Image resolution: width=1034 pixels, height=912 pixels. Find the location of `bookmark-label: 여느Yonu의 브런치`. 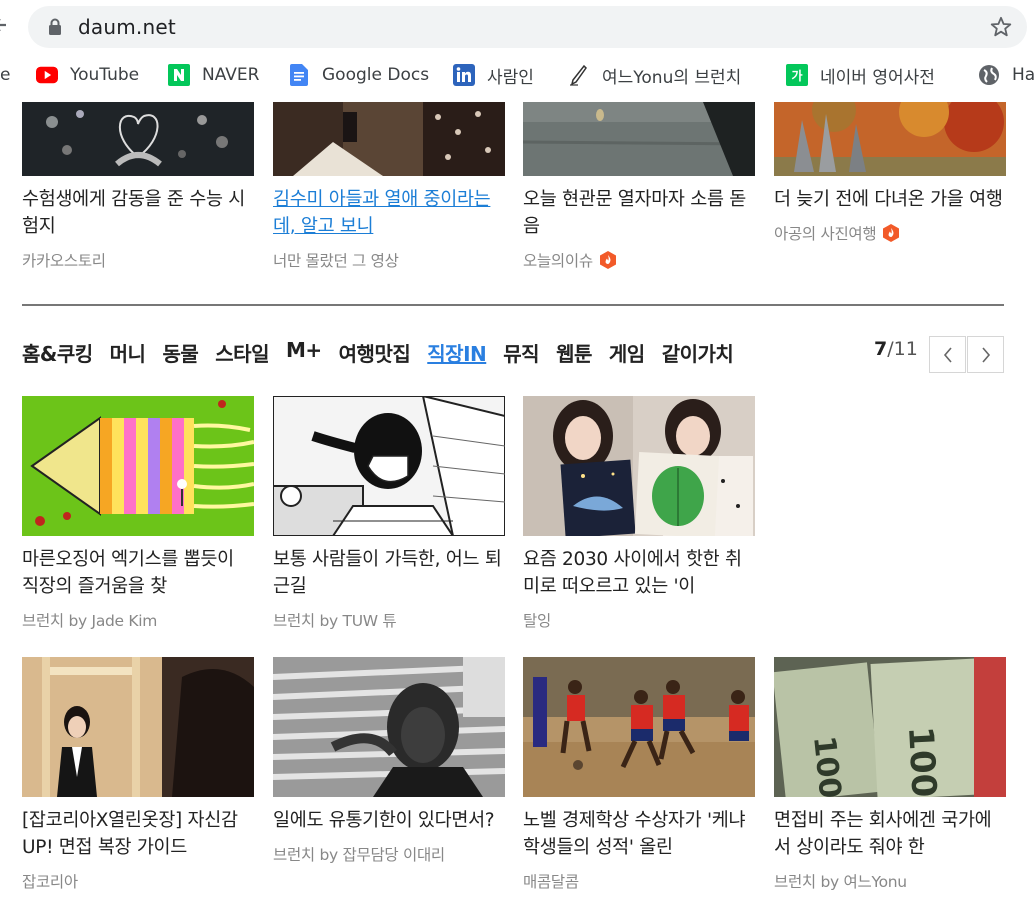

bookmark-label: 여느Yonu의 브런치 is located at coordinates (672, 77).